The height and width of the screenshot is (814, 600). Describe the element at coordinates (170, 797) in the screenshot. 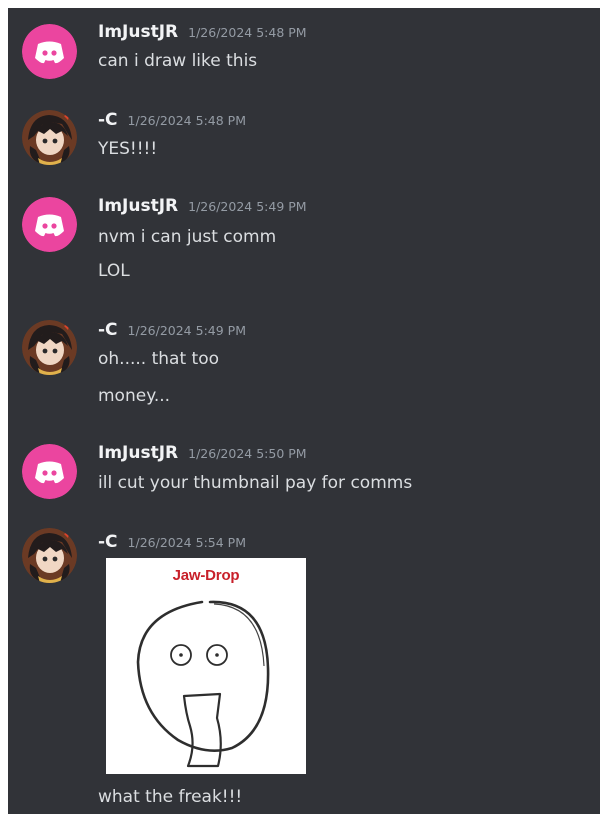

I see `message-text: what the freak!!!` at that location.